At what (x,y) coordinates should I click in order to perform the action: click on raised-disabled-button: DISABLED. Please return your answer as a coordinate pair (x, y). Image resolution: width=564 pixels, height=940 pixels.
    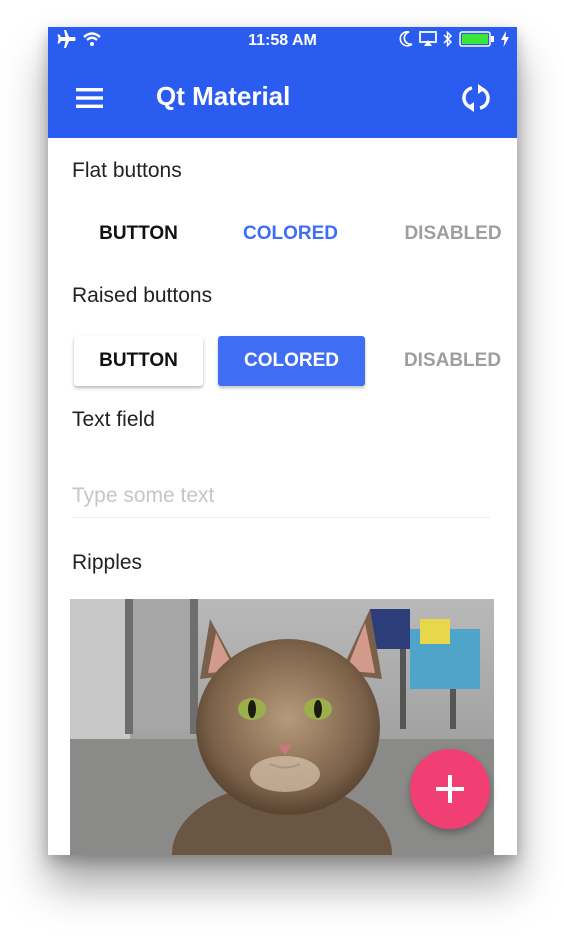
    Looking at the image, I should click on (452, 361).